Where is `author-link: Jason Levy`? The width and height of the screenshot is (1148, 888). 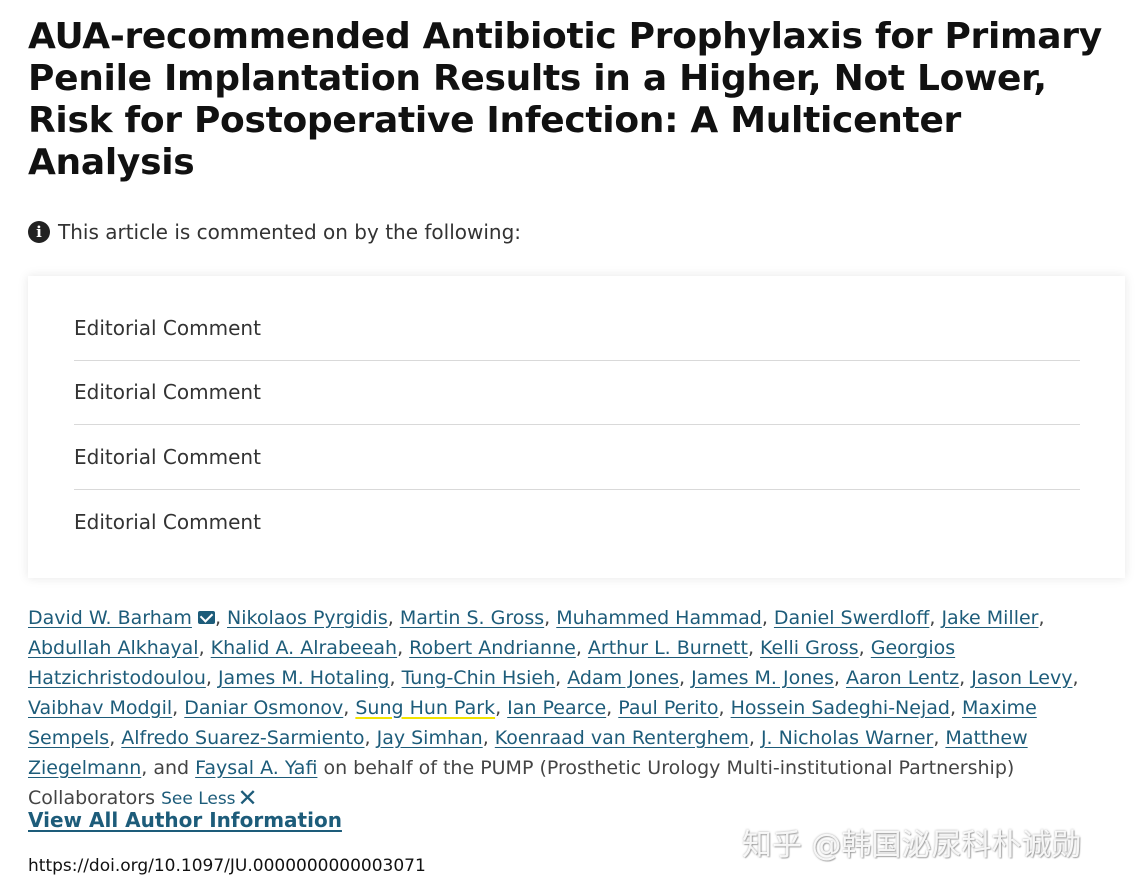 author-link: Jason Levy is located at coordinates (1021, 678).